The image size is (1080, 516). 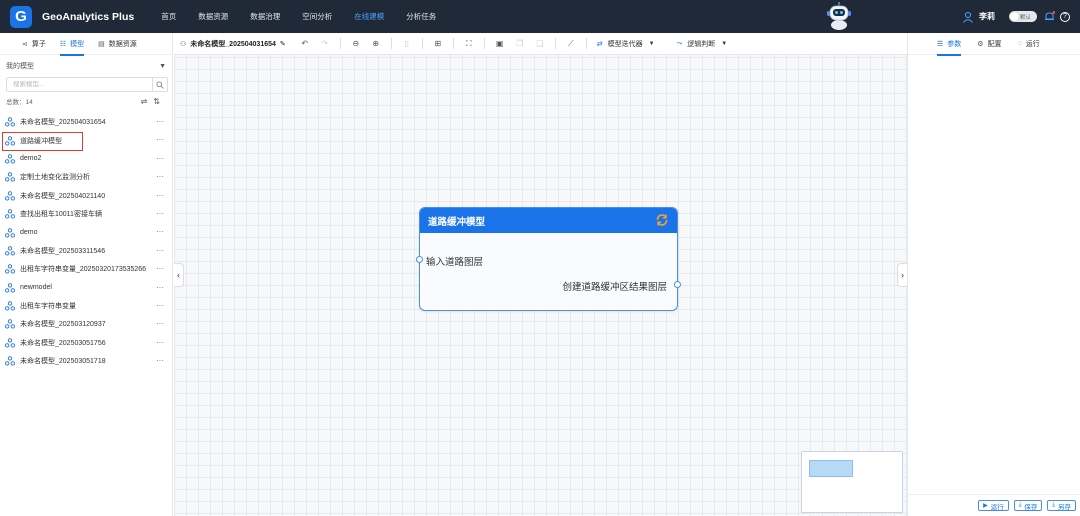 What do you see at coordinates (376, 43) in the screenshot?
I see `zoom-in-icon: ⊕` at bounding box center [376, 43].